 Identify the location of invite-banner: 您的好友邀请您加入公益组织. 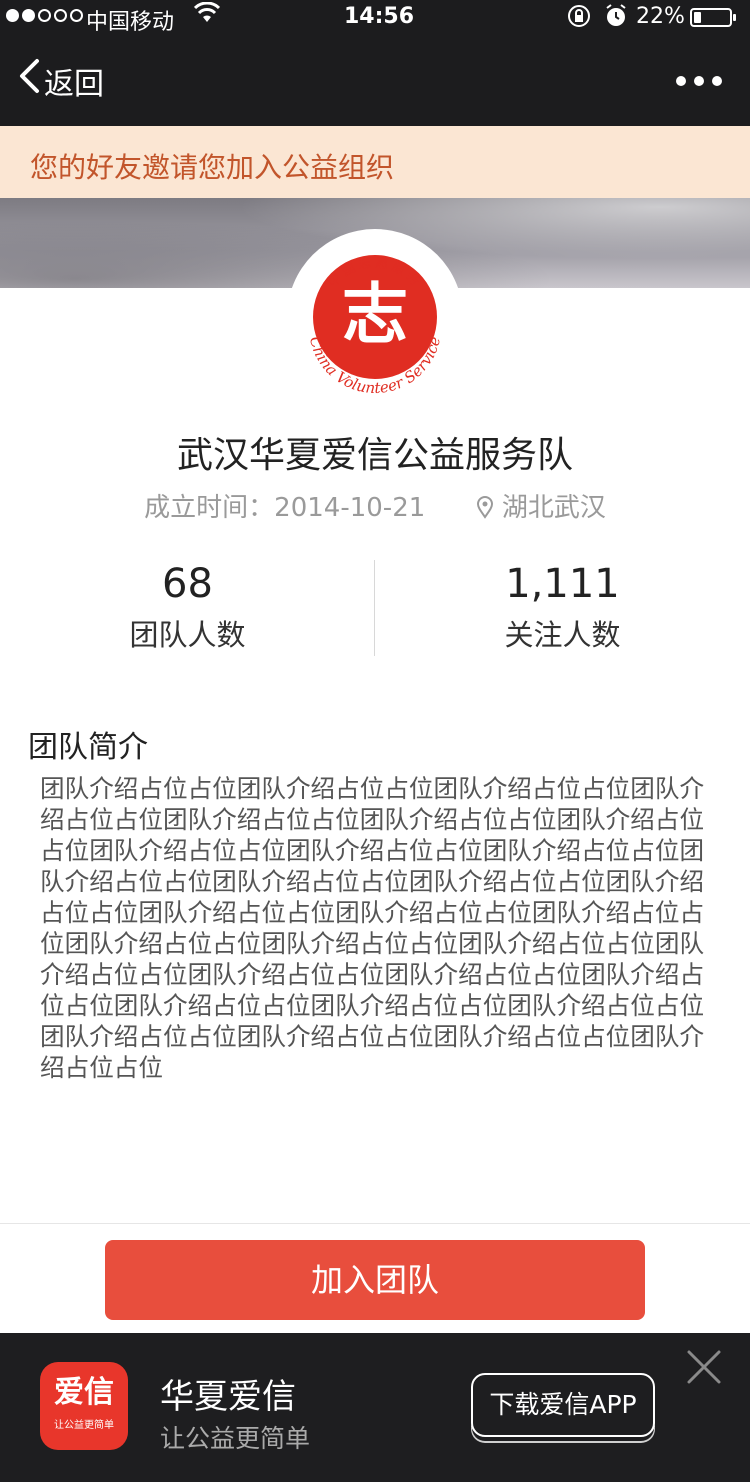
(375, 162).